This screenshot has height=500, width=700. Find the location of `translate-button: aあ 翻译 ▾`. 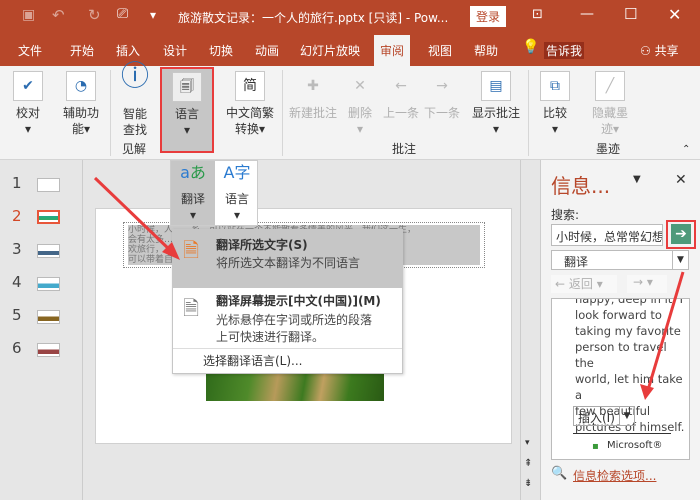

translate-button: aあ 翻译 ▾ is located at coordinates (193, 193).